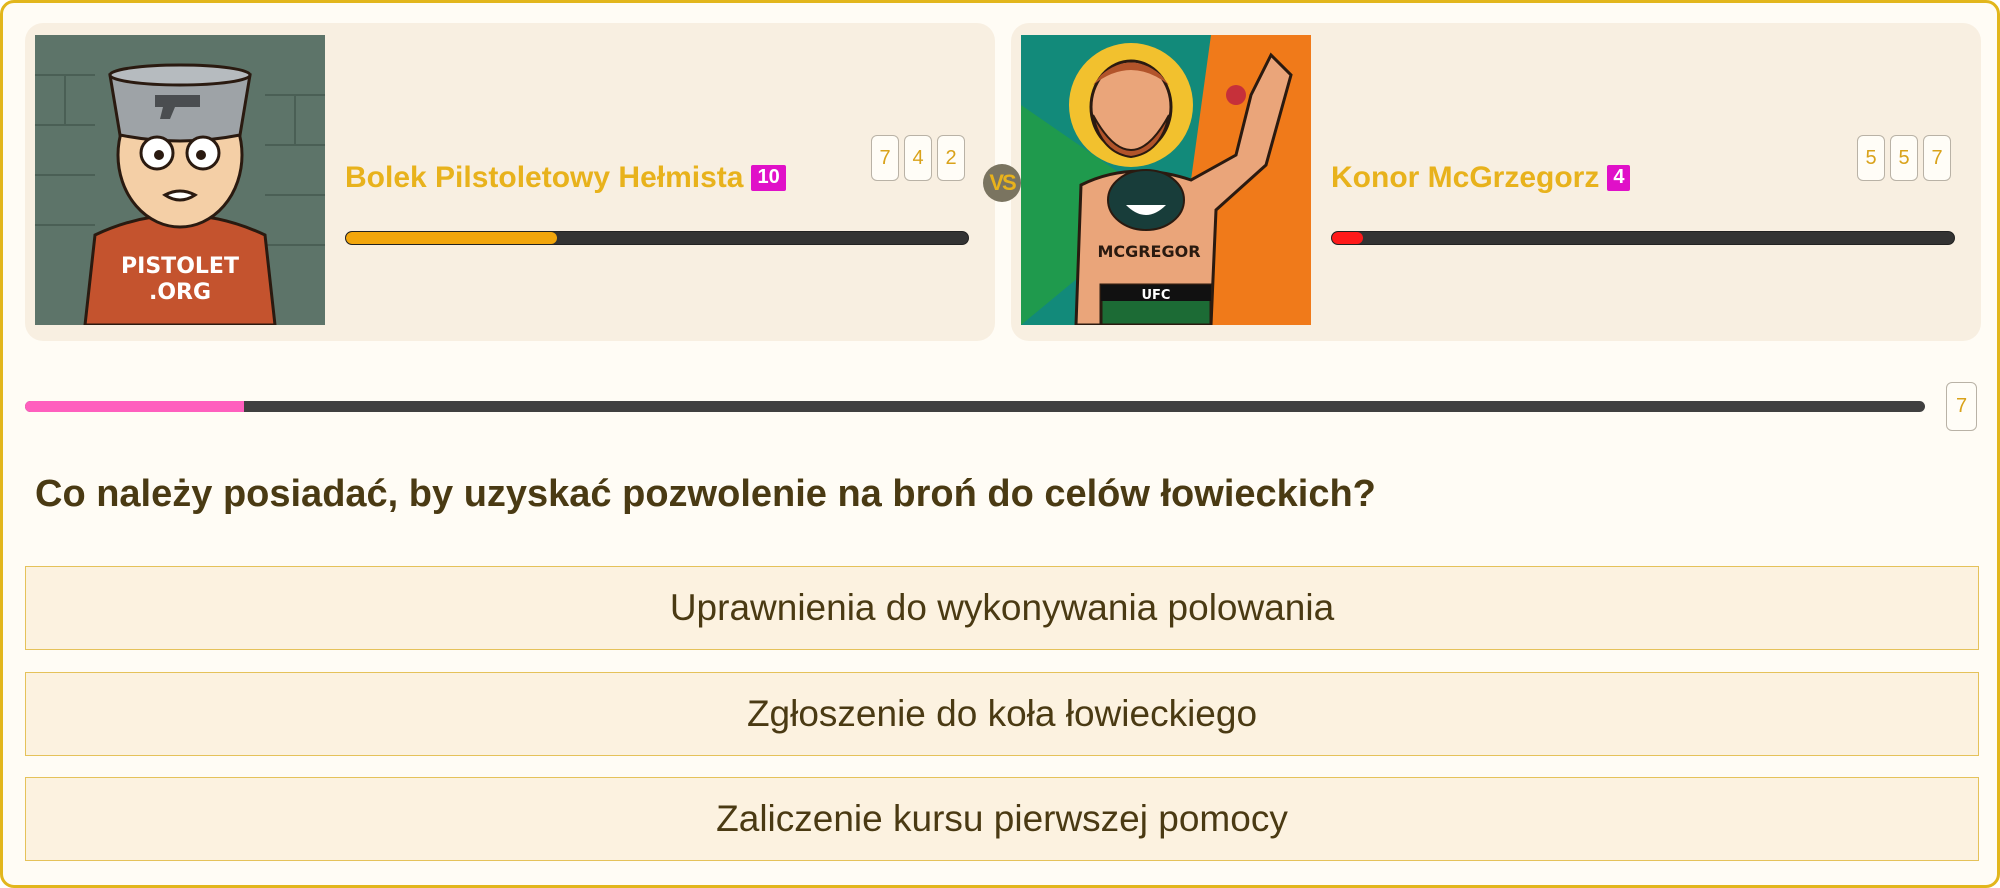 The image size is (2000, 888). I want to click on level-badge-1: 10, so click(768, 178).